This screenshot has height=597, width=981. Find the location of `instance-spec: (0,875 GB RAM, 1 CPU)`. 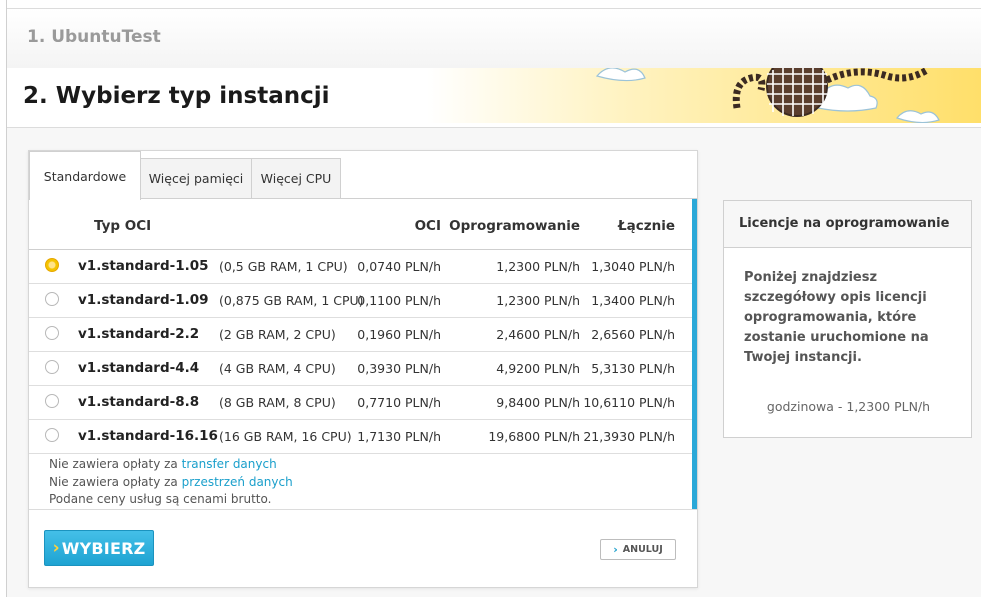

instance-spec: (0,875 GB RAM, 1 CPU) is located at coordinates (291, 300).